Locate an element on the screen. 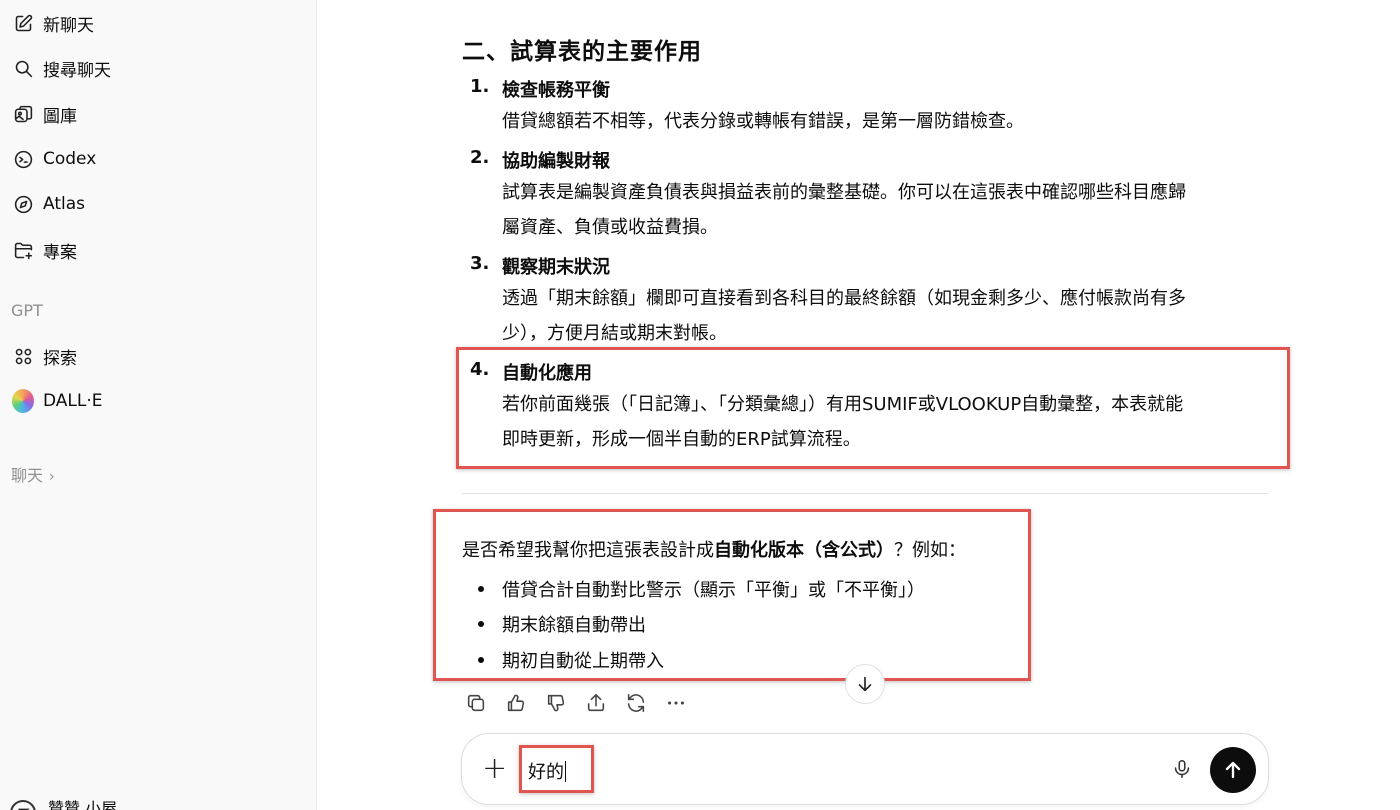  list-item-line: 透過「期末餘額」欄即可直接看到各科目的最終餘額（如現金剩多少、應付帳款尚有多 is located at coordinates (844, 298).